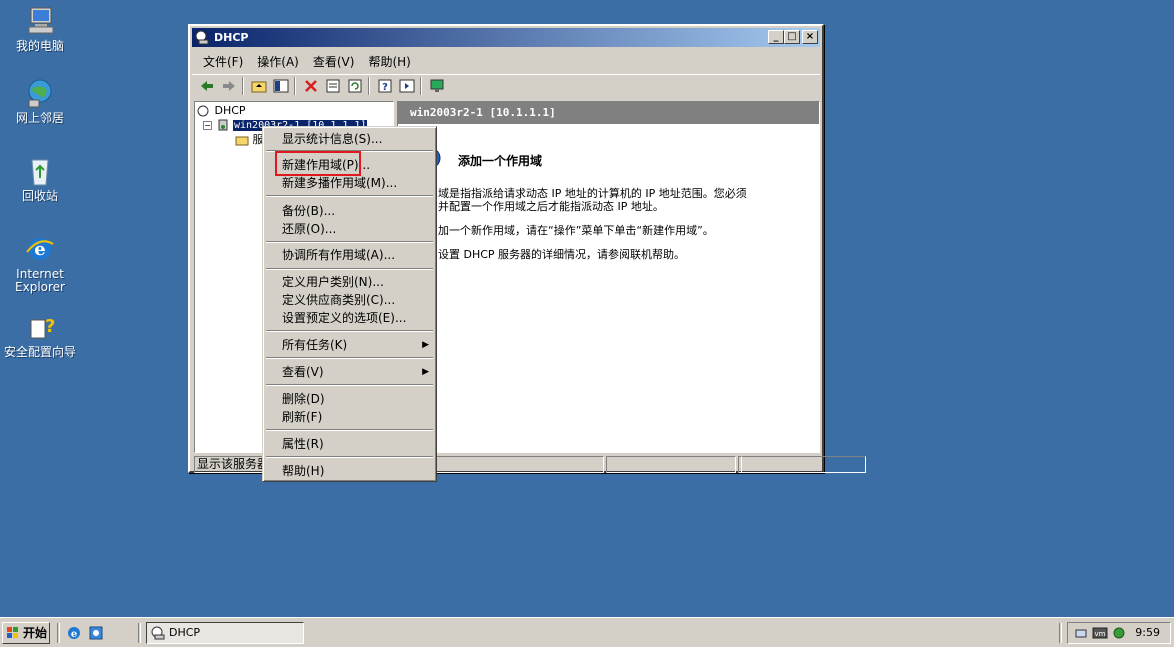 This screenshot has width=1174, height=647. What do you see at coordinates (207, 86) in the screenshot?
I see `back-icon` at bounding box center [207, 86].